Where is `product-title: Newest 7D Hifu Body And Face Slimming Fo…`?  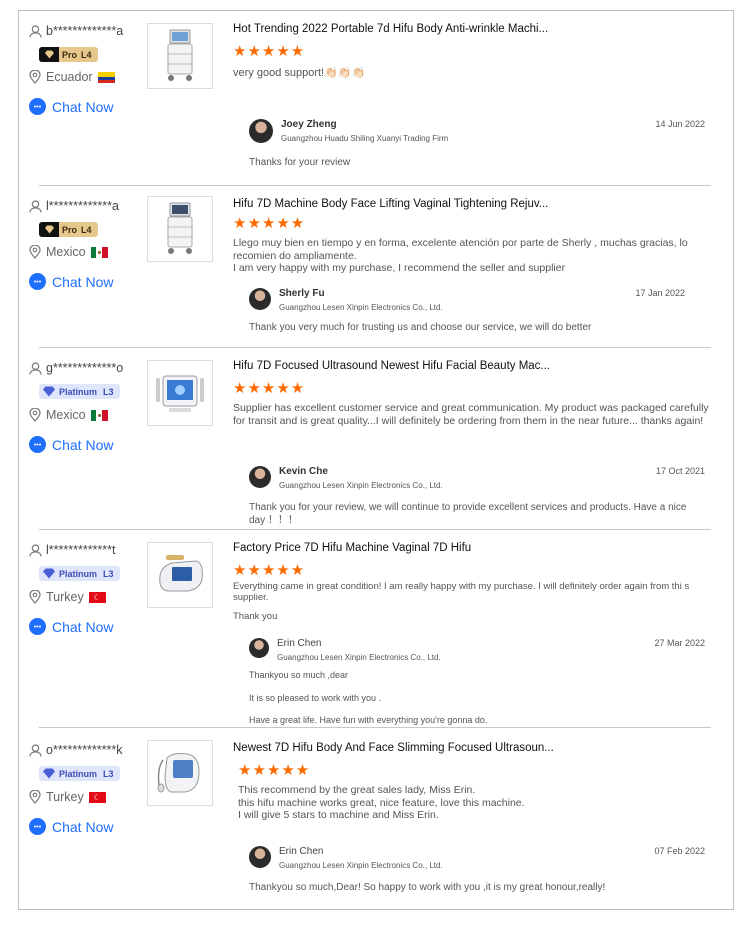 product-title: Newest 7D Hifu Body And Face Slimming Fo… is located at coordinates (472, 748).